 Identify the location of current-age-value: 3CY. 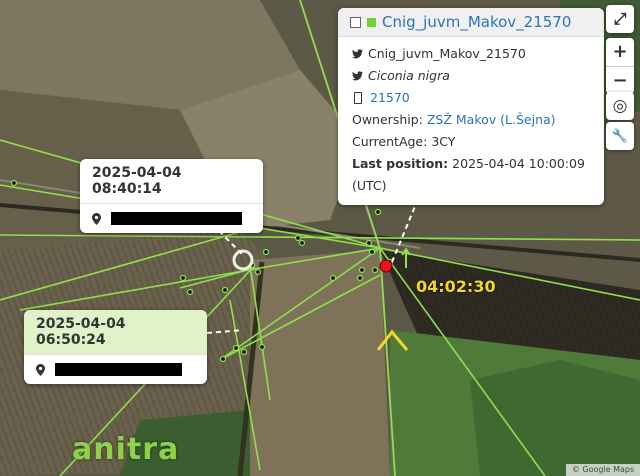
(443, 141).